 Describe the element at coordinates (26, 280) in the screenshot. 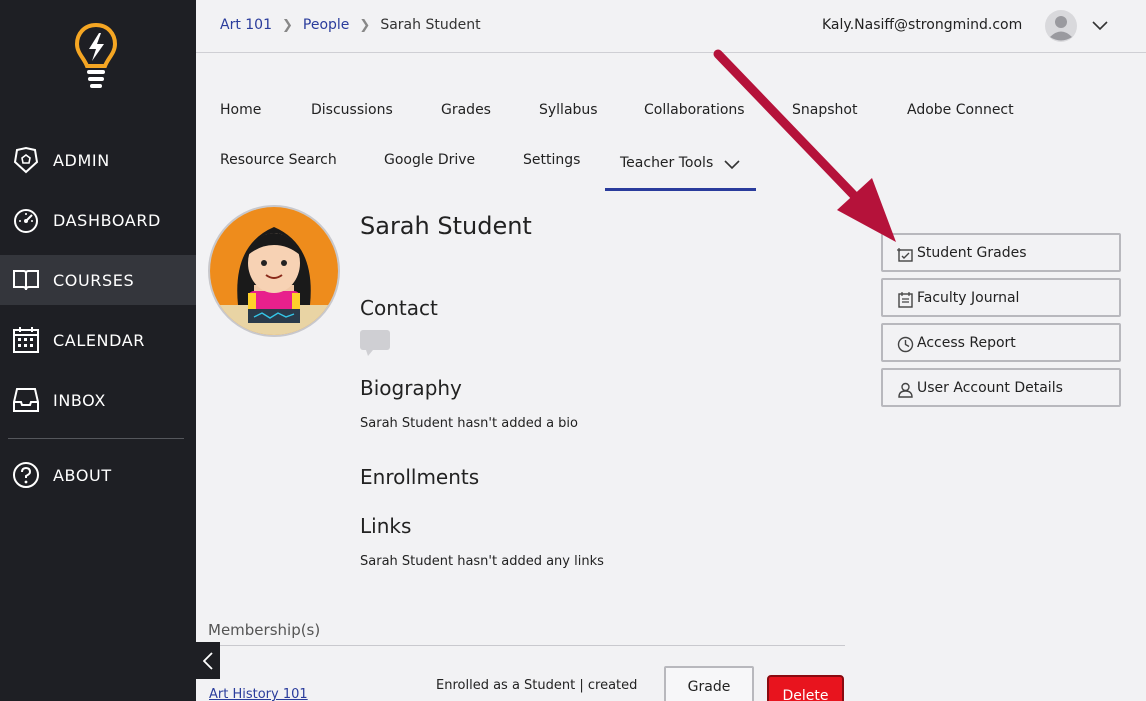

I see `book-icon` at that location.